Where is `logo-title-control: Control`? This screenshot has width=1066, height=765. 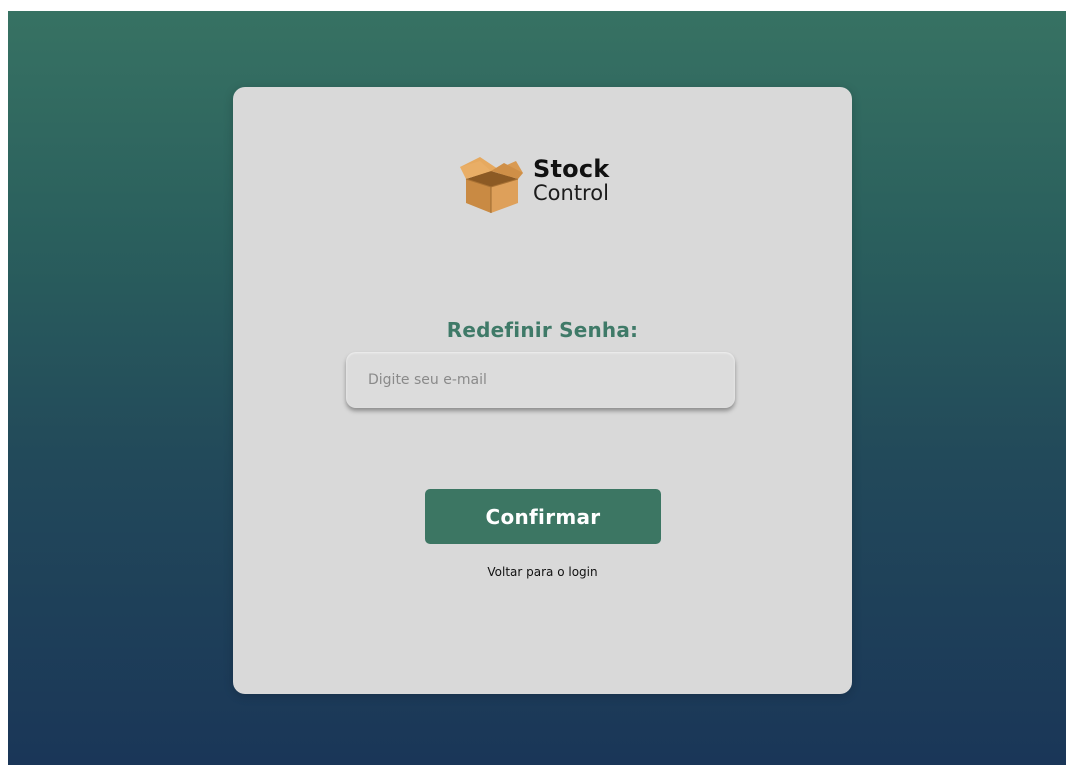
logo-title-control: Control is located at coordinates (571, 193).